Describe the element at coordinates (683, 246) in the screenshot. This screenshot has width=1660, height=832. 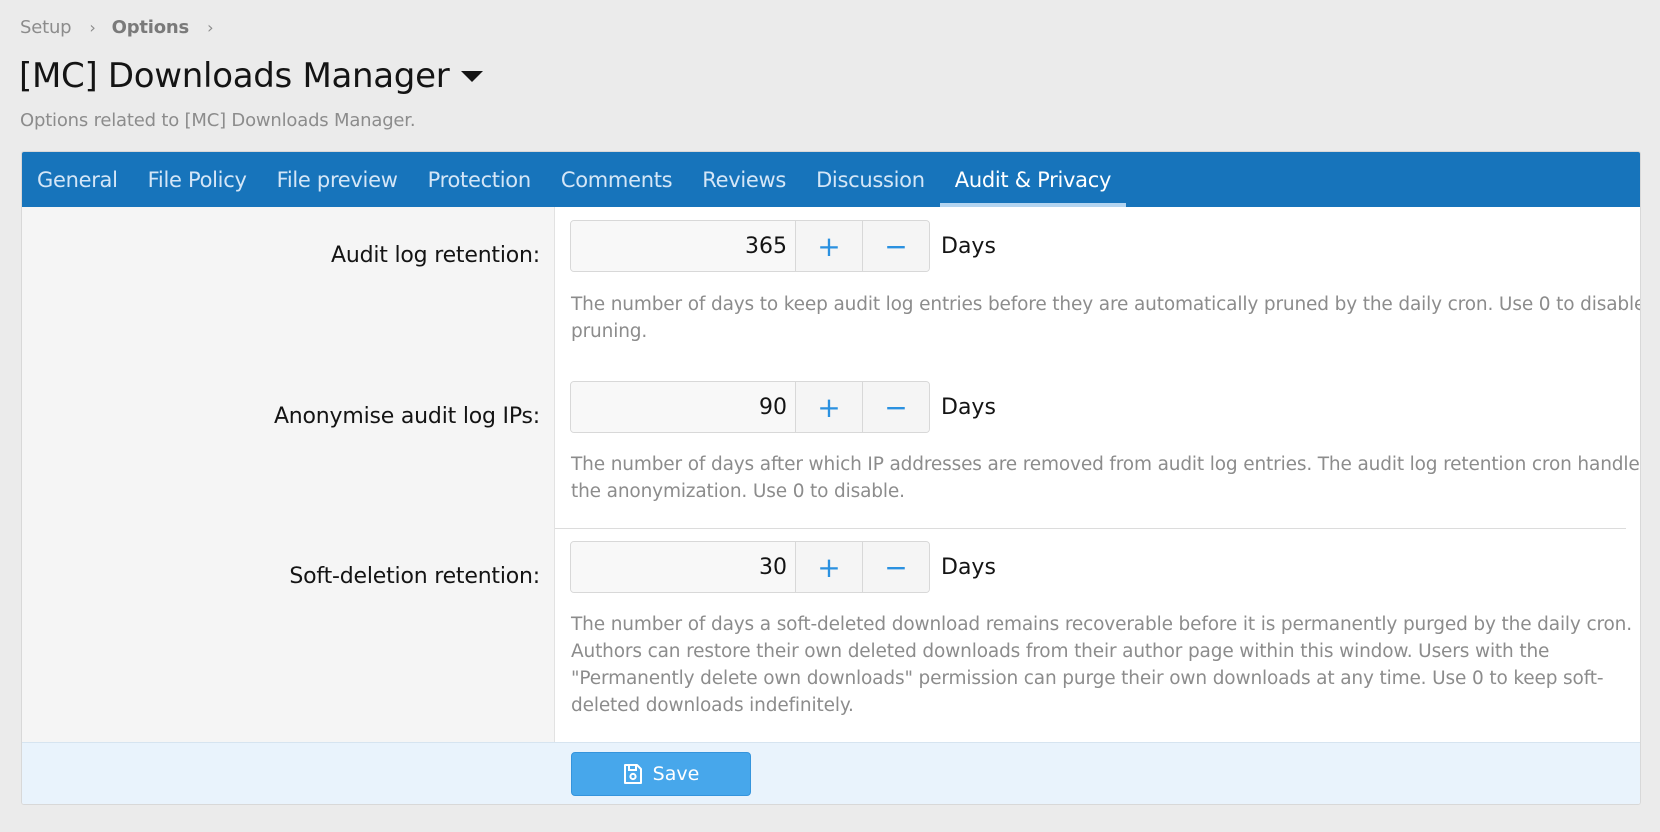
I see `audit-log-retention-input: 365` at that location.